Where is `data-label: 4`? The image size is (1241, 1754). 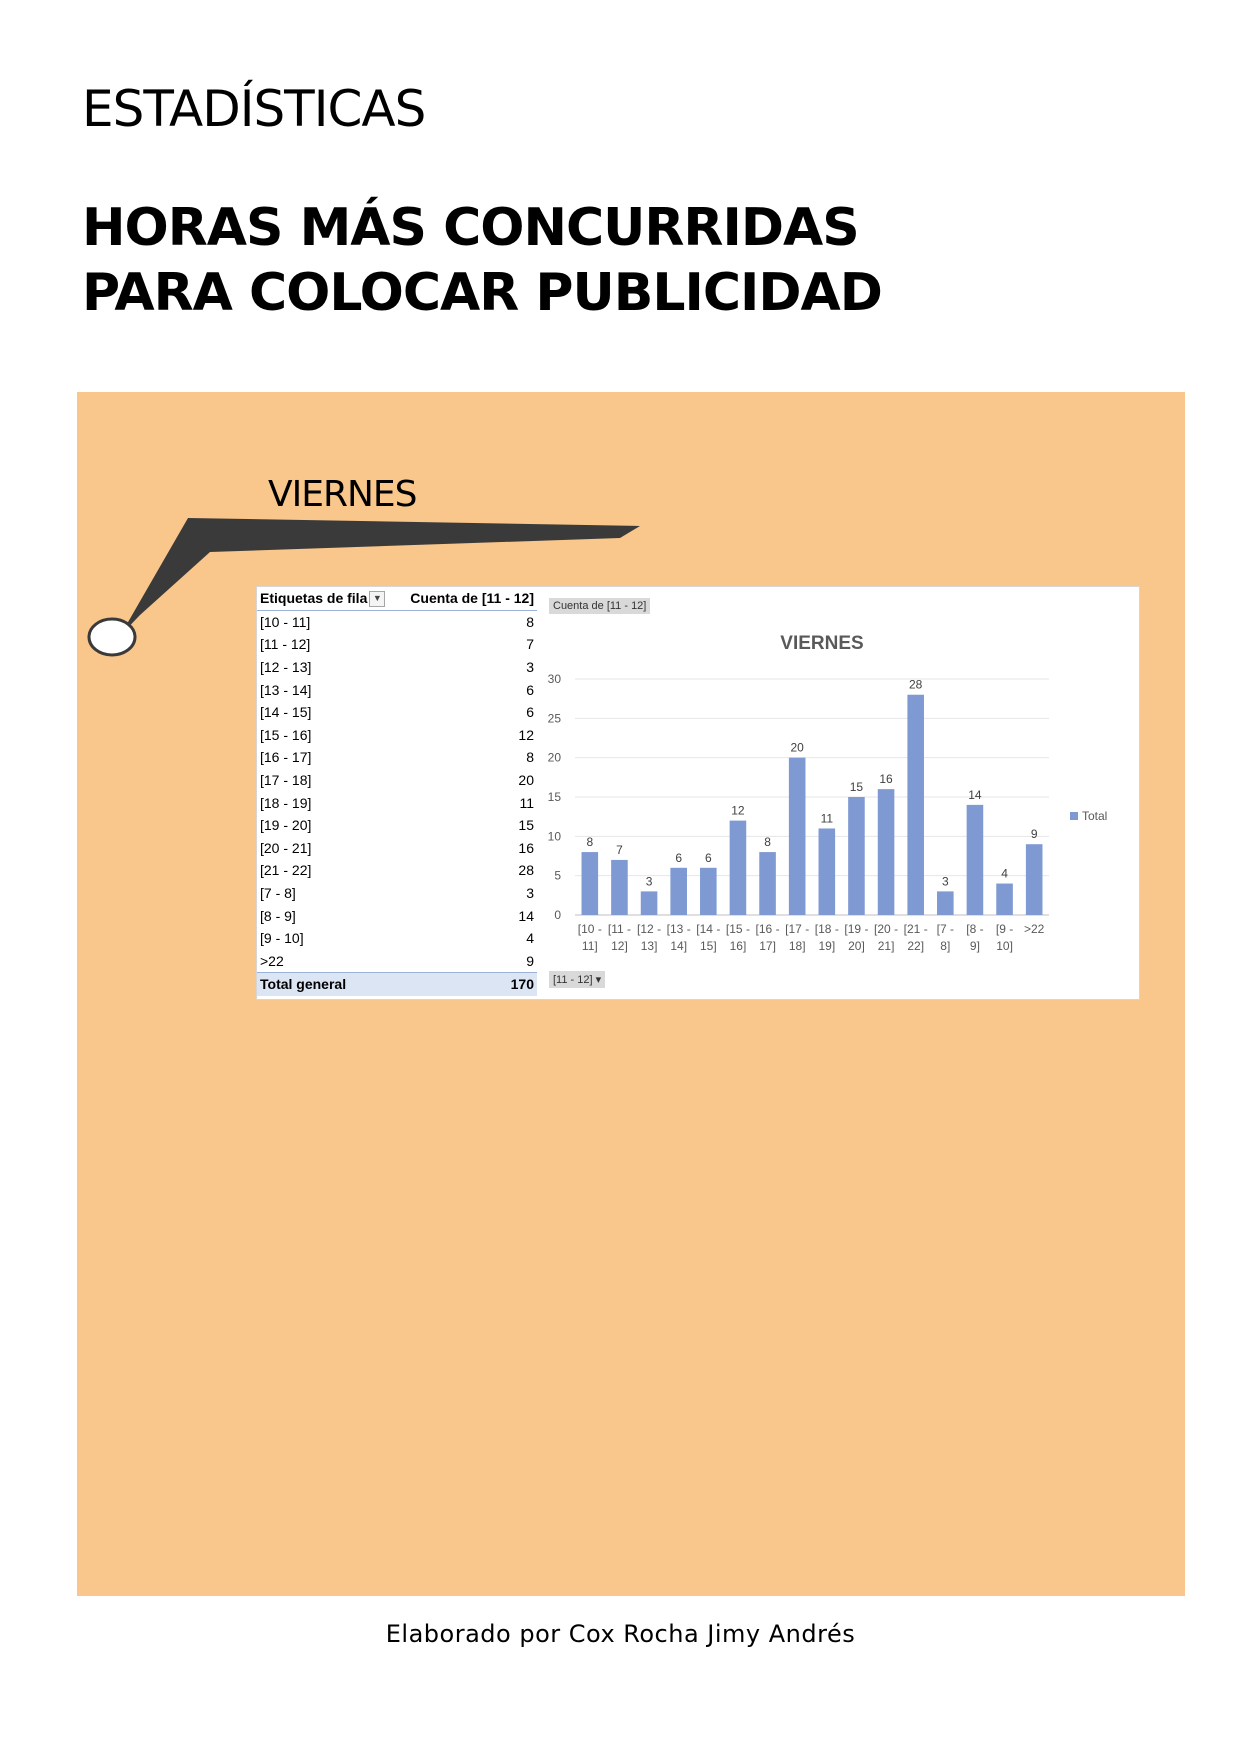
data-label: 4 is located at coordinates (1004, 874).